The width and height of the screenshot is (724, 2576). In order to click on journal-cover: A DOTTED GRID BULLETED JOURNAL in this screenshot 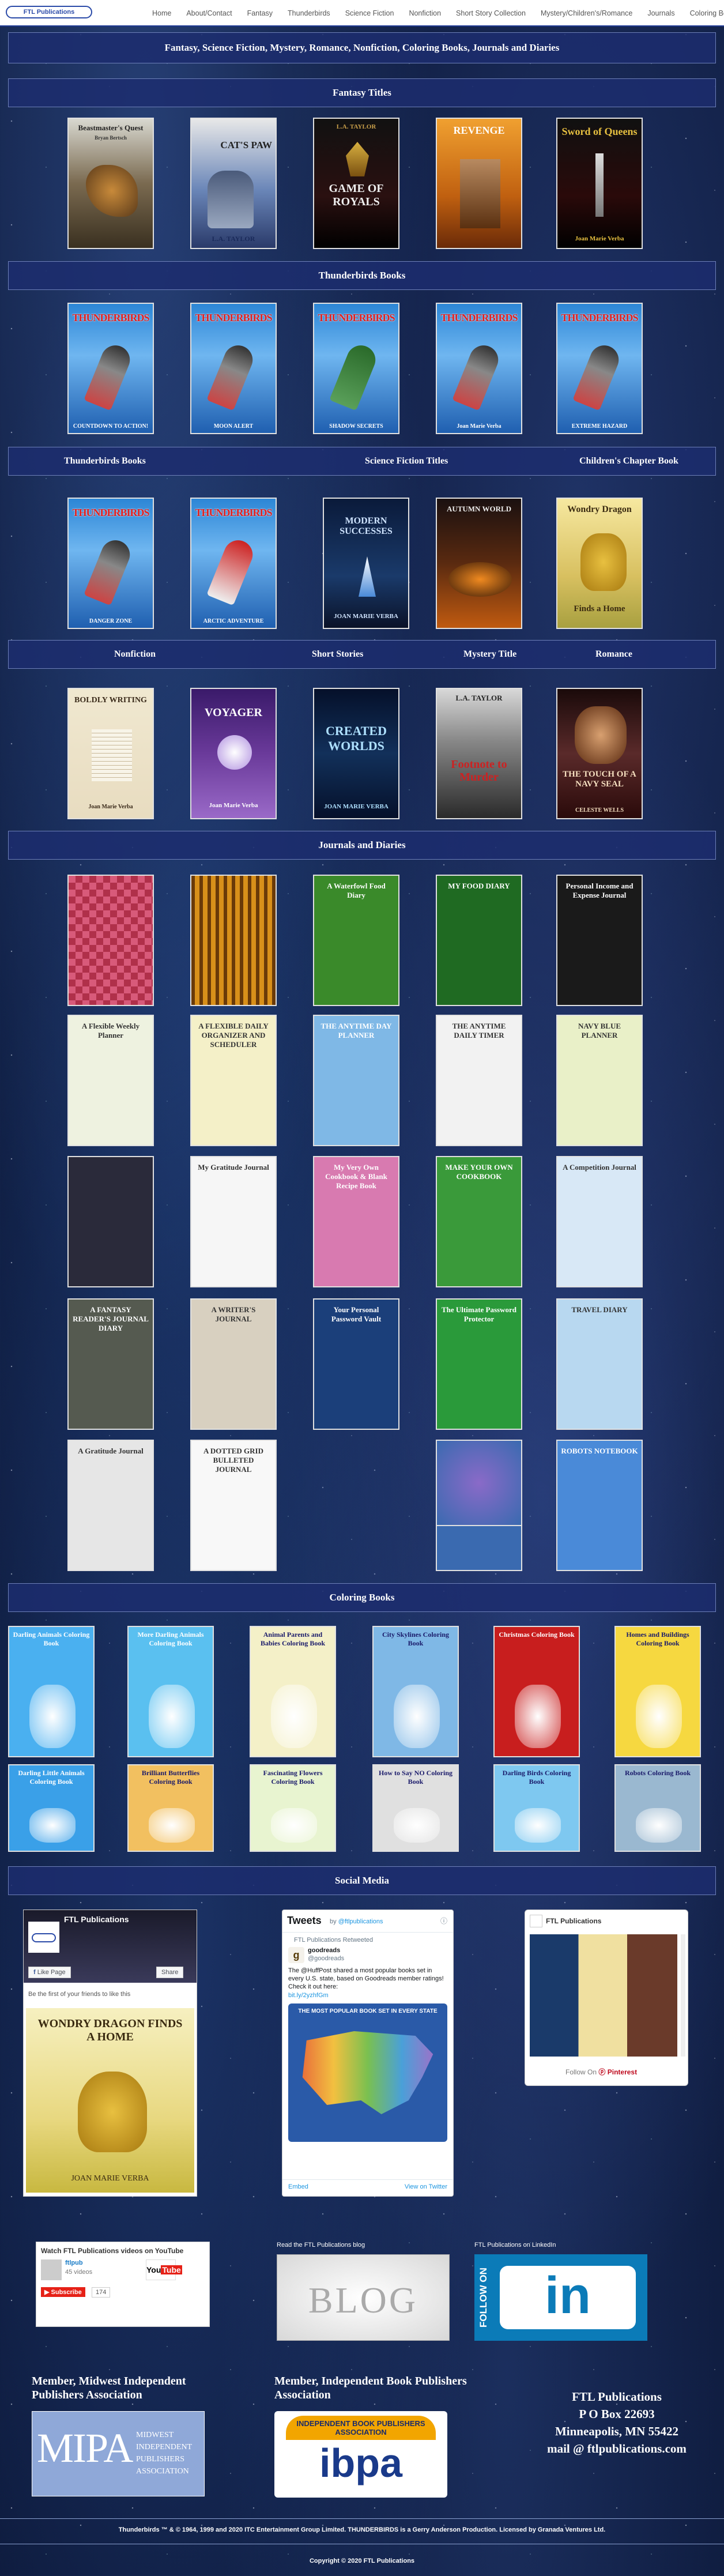, I will do `click(233, 1505)`.